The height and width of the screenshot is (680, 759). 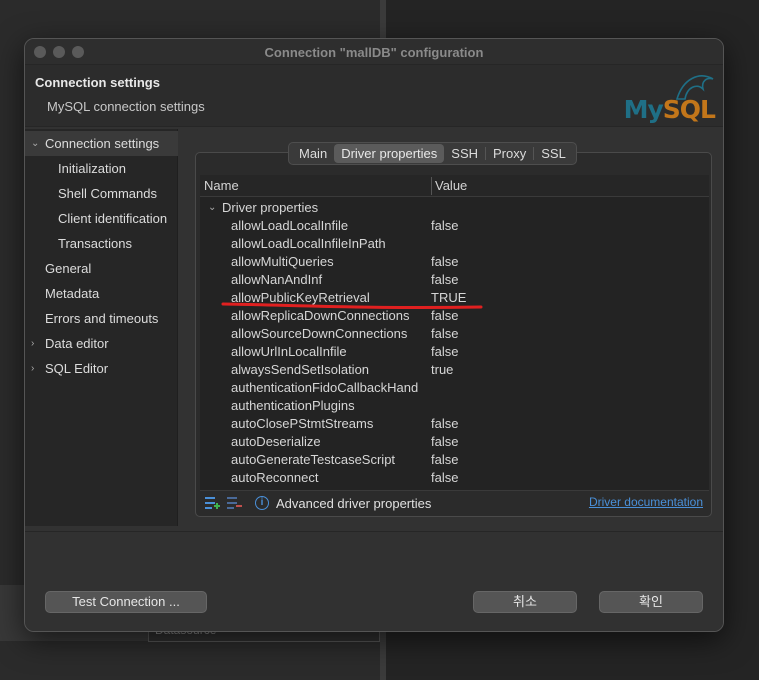 What do you see at coordinates (308, 243) in the screenshot?
I see `property-name: allowLoadLocalInfileInPath` at bounding box center [308, 243].